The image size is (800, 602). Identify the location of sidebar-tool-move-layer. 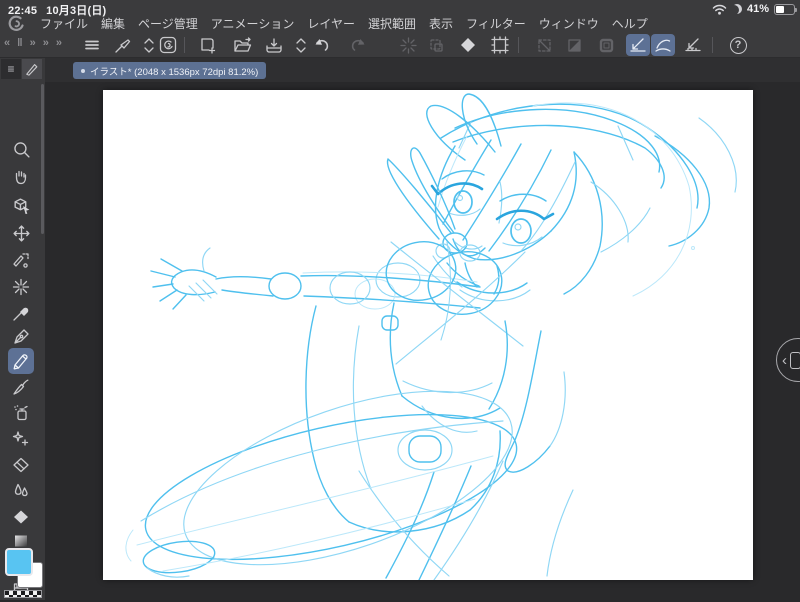
(21, 233).